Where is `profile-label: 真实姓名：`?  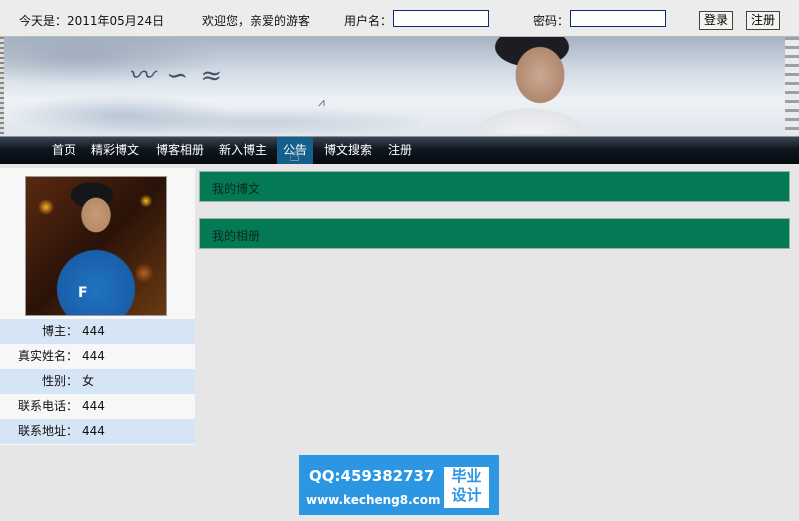
profile-label: 真实姓名： is located at coordinates (47, 356).